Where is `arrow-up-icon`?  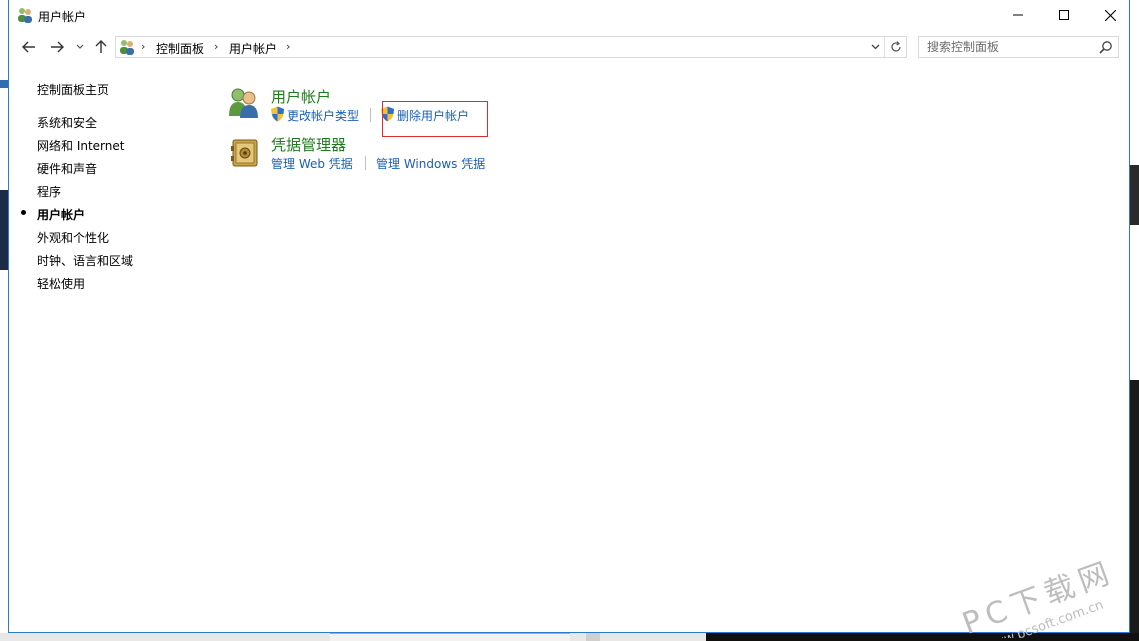
arrow-up-icon is located at coordinates (101, 46).